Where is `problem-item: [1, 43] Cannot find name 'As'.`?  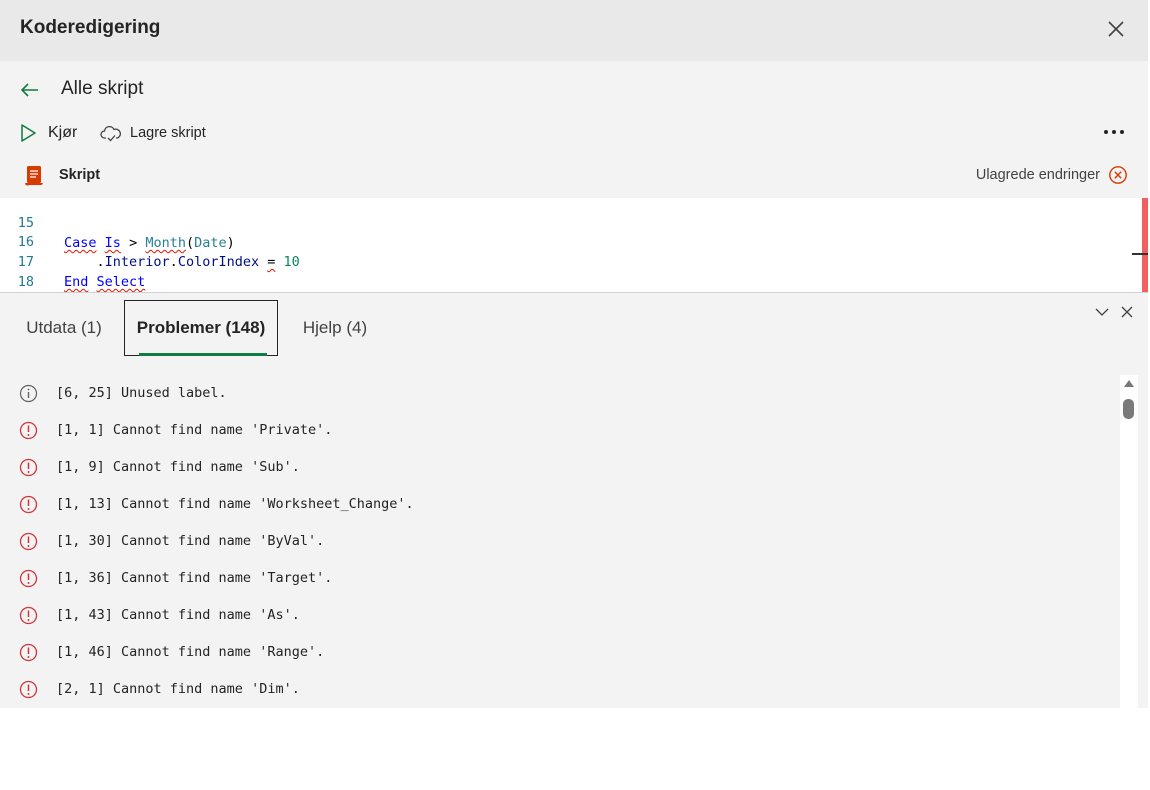
problem-item: [1, 43] Cannot find name 'As'. is located at coordinates (555, 615).